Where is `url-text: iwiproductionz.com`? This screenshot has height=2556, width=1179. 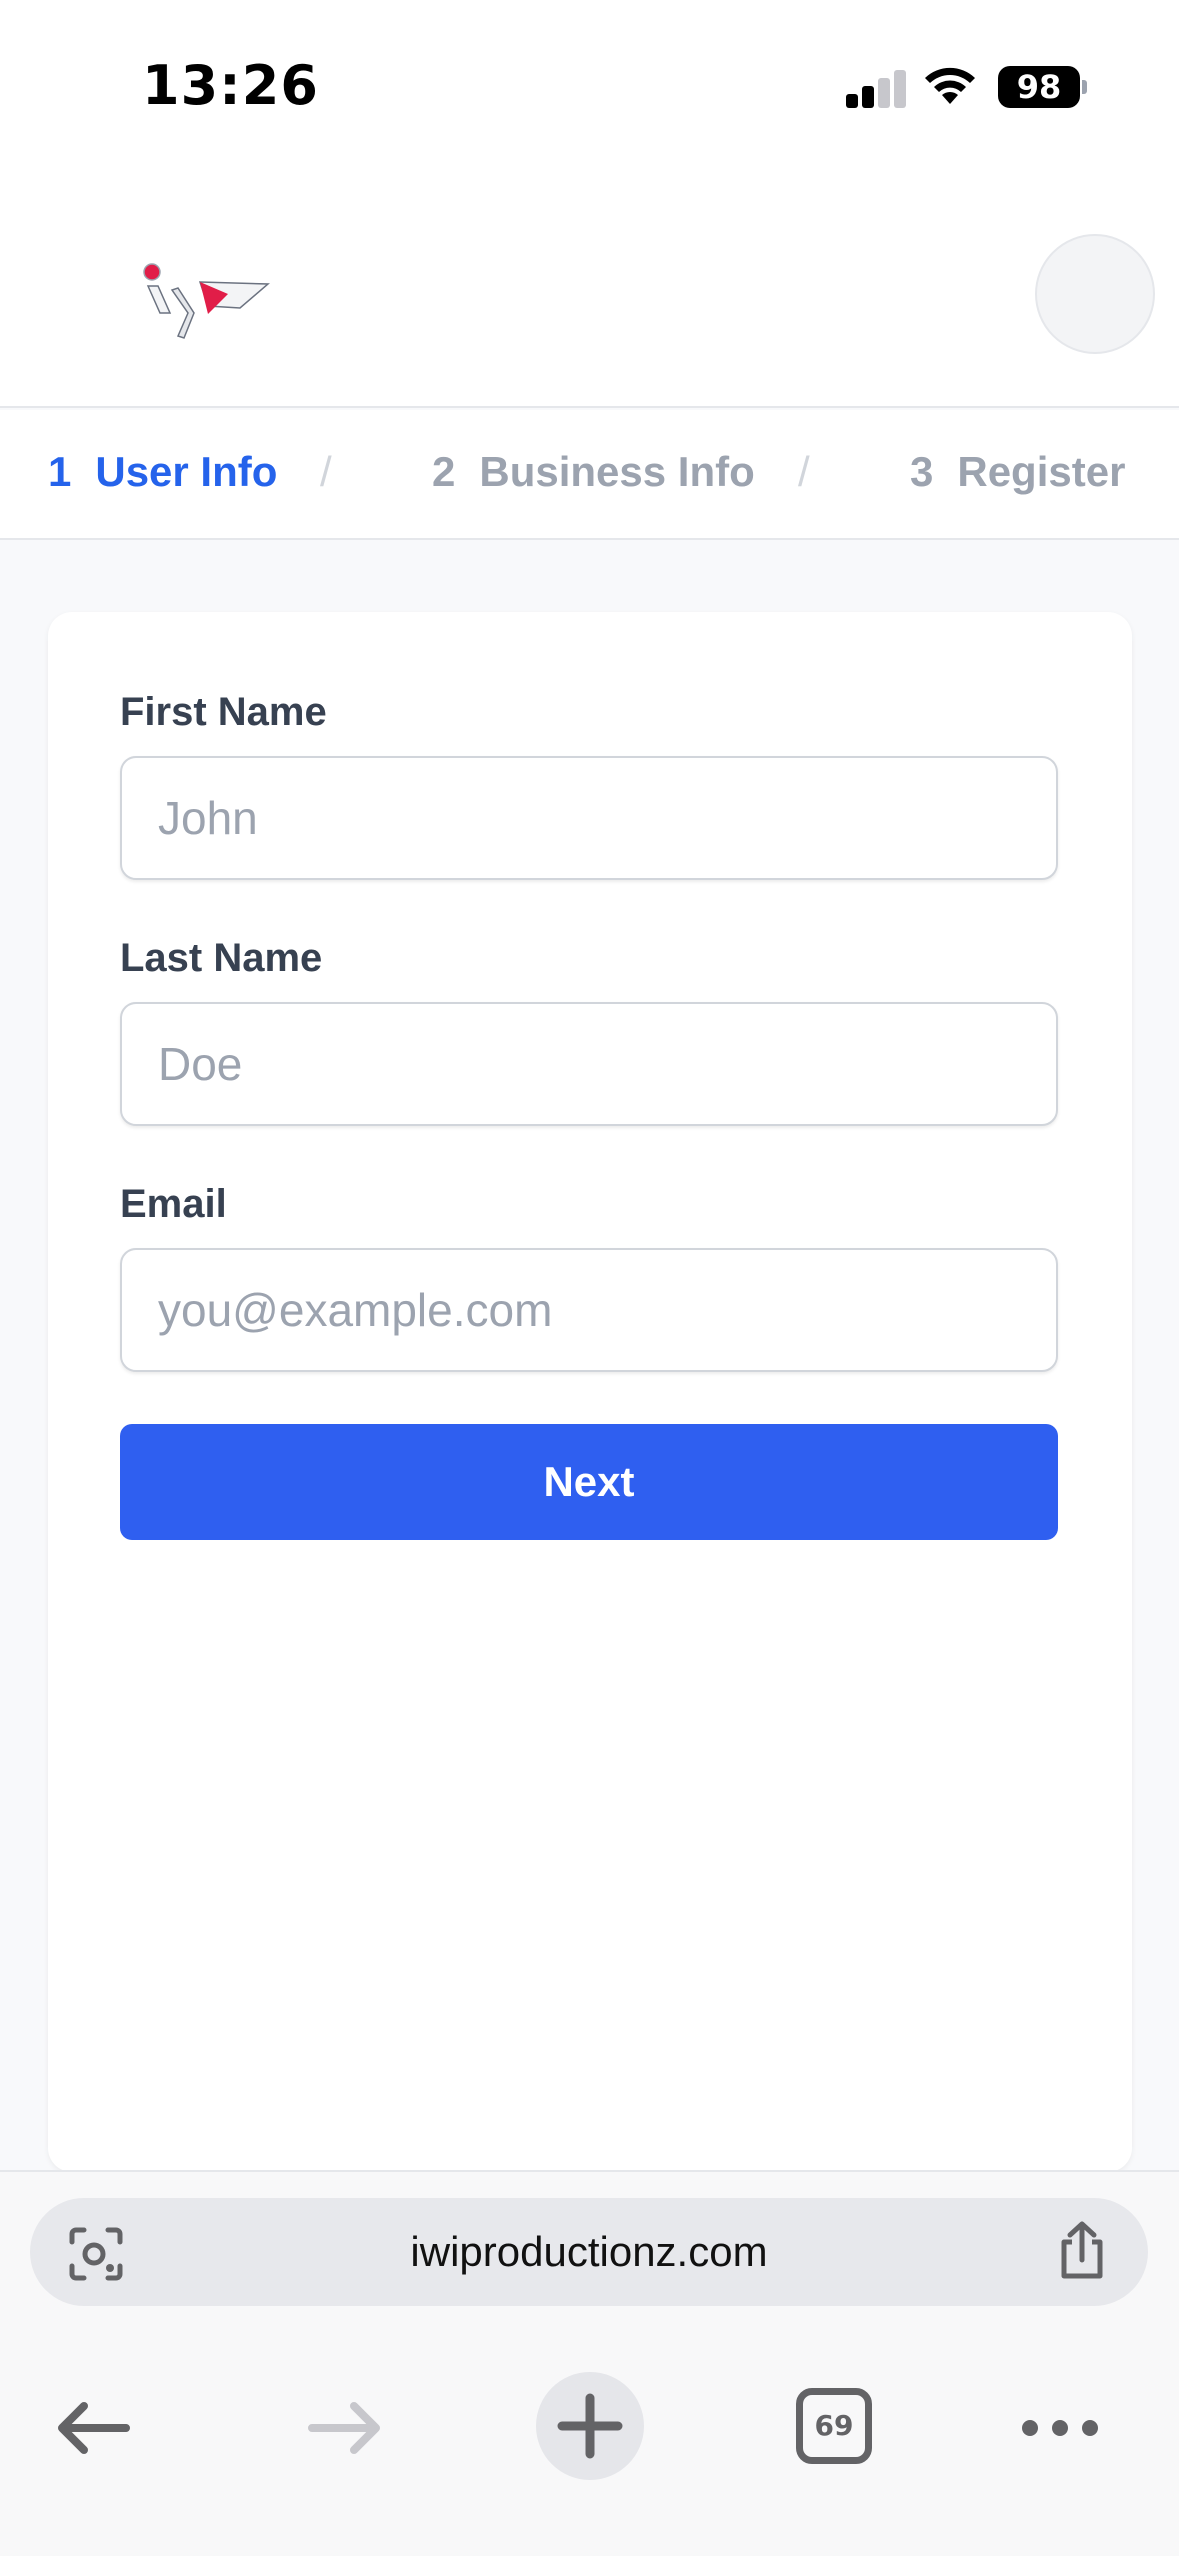 url-text: iwiproductionz.com is located at coordinates (589, 2251).